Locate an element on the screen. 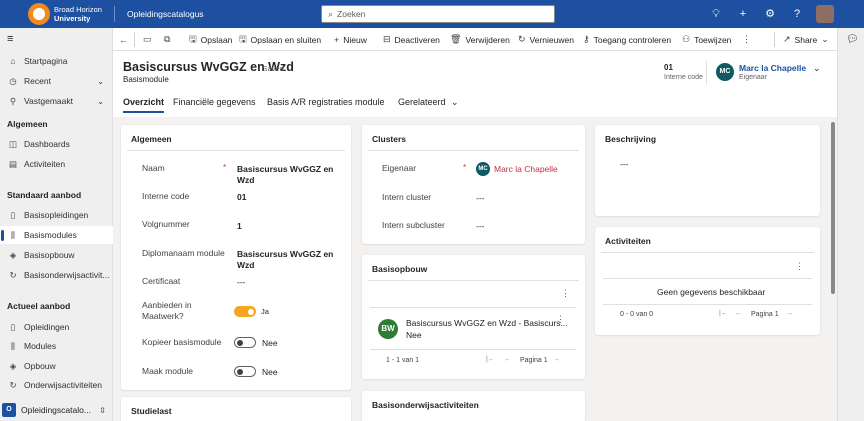  scrollbar is located at coordinates (833, 208).